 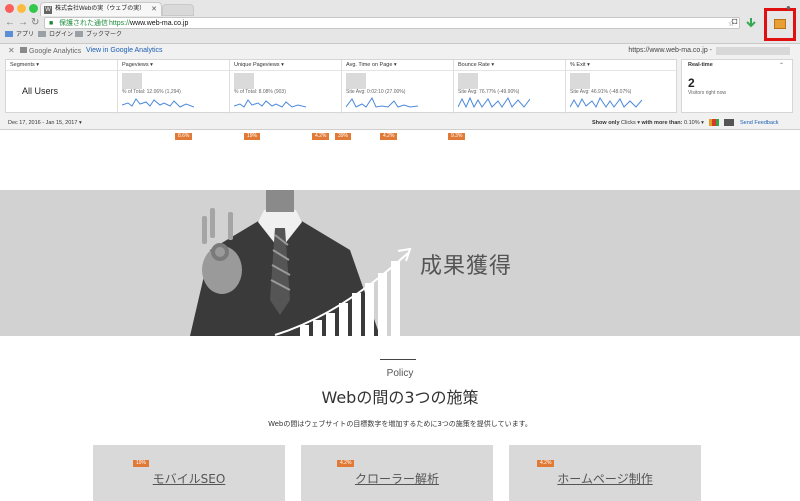 I want to click on realtime-count: 2, so click(x=691, y=83).